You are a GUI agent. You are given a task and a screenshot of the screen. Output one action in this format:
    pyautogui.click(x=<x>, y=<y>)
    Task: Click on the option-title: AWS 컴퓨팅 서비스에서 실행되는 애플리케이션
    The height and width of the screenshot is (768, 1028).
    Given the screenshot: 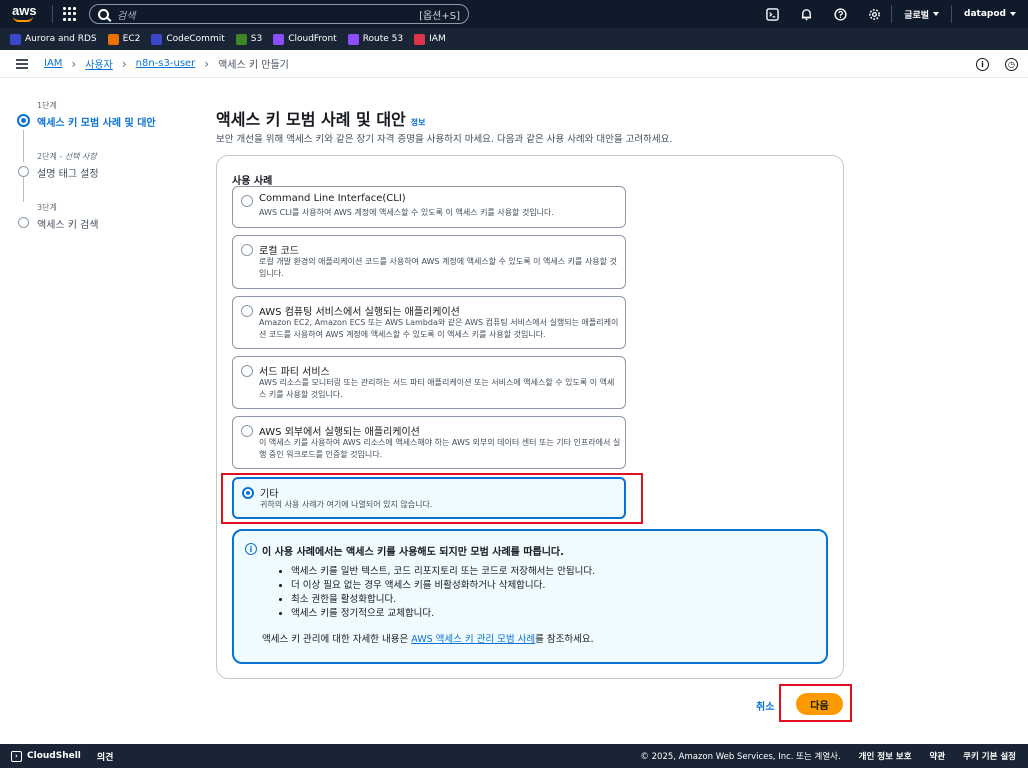 What is the action you would take?
    pyautogui.click(x=359, y=312)
    